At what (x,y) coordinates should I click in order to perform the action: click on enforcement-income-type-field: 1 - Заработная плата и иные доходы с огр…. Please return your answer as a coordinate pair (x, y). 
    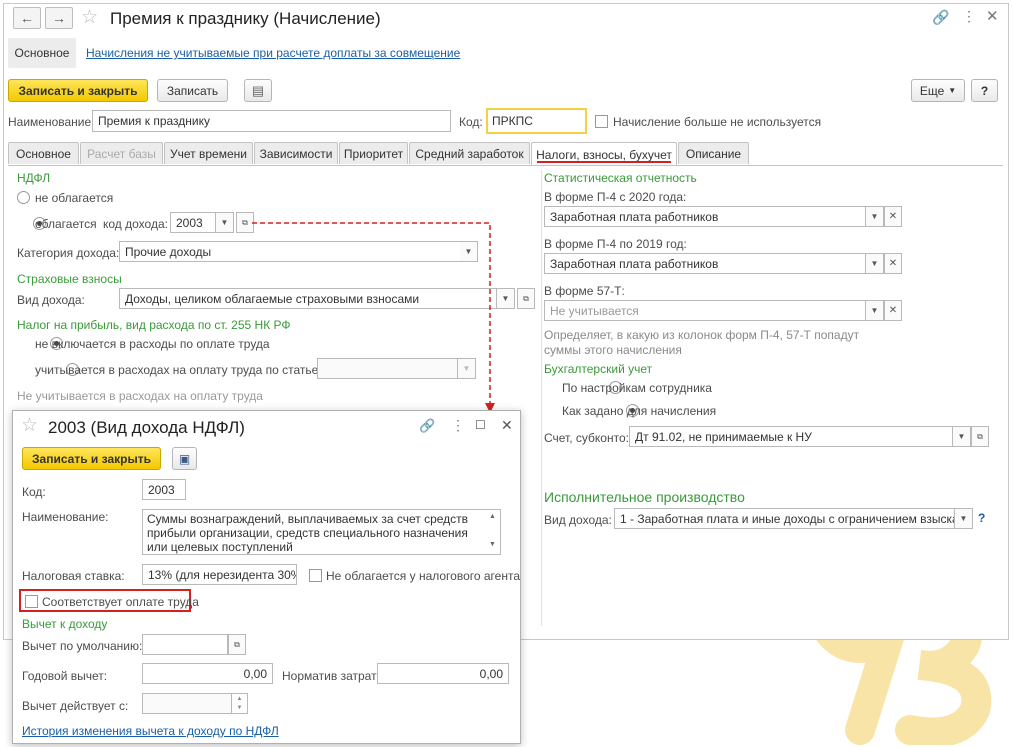
    Looking at the image, I should click on (784, 518).